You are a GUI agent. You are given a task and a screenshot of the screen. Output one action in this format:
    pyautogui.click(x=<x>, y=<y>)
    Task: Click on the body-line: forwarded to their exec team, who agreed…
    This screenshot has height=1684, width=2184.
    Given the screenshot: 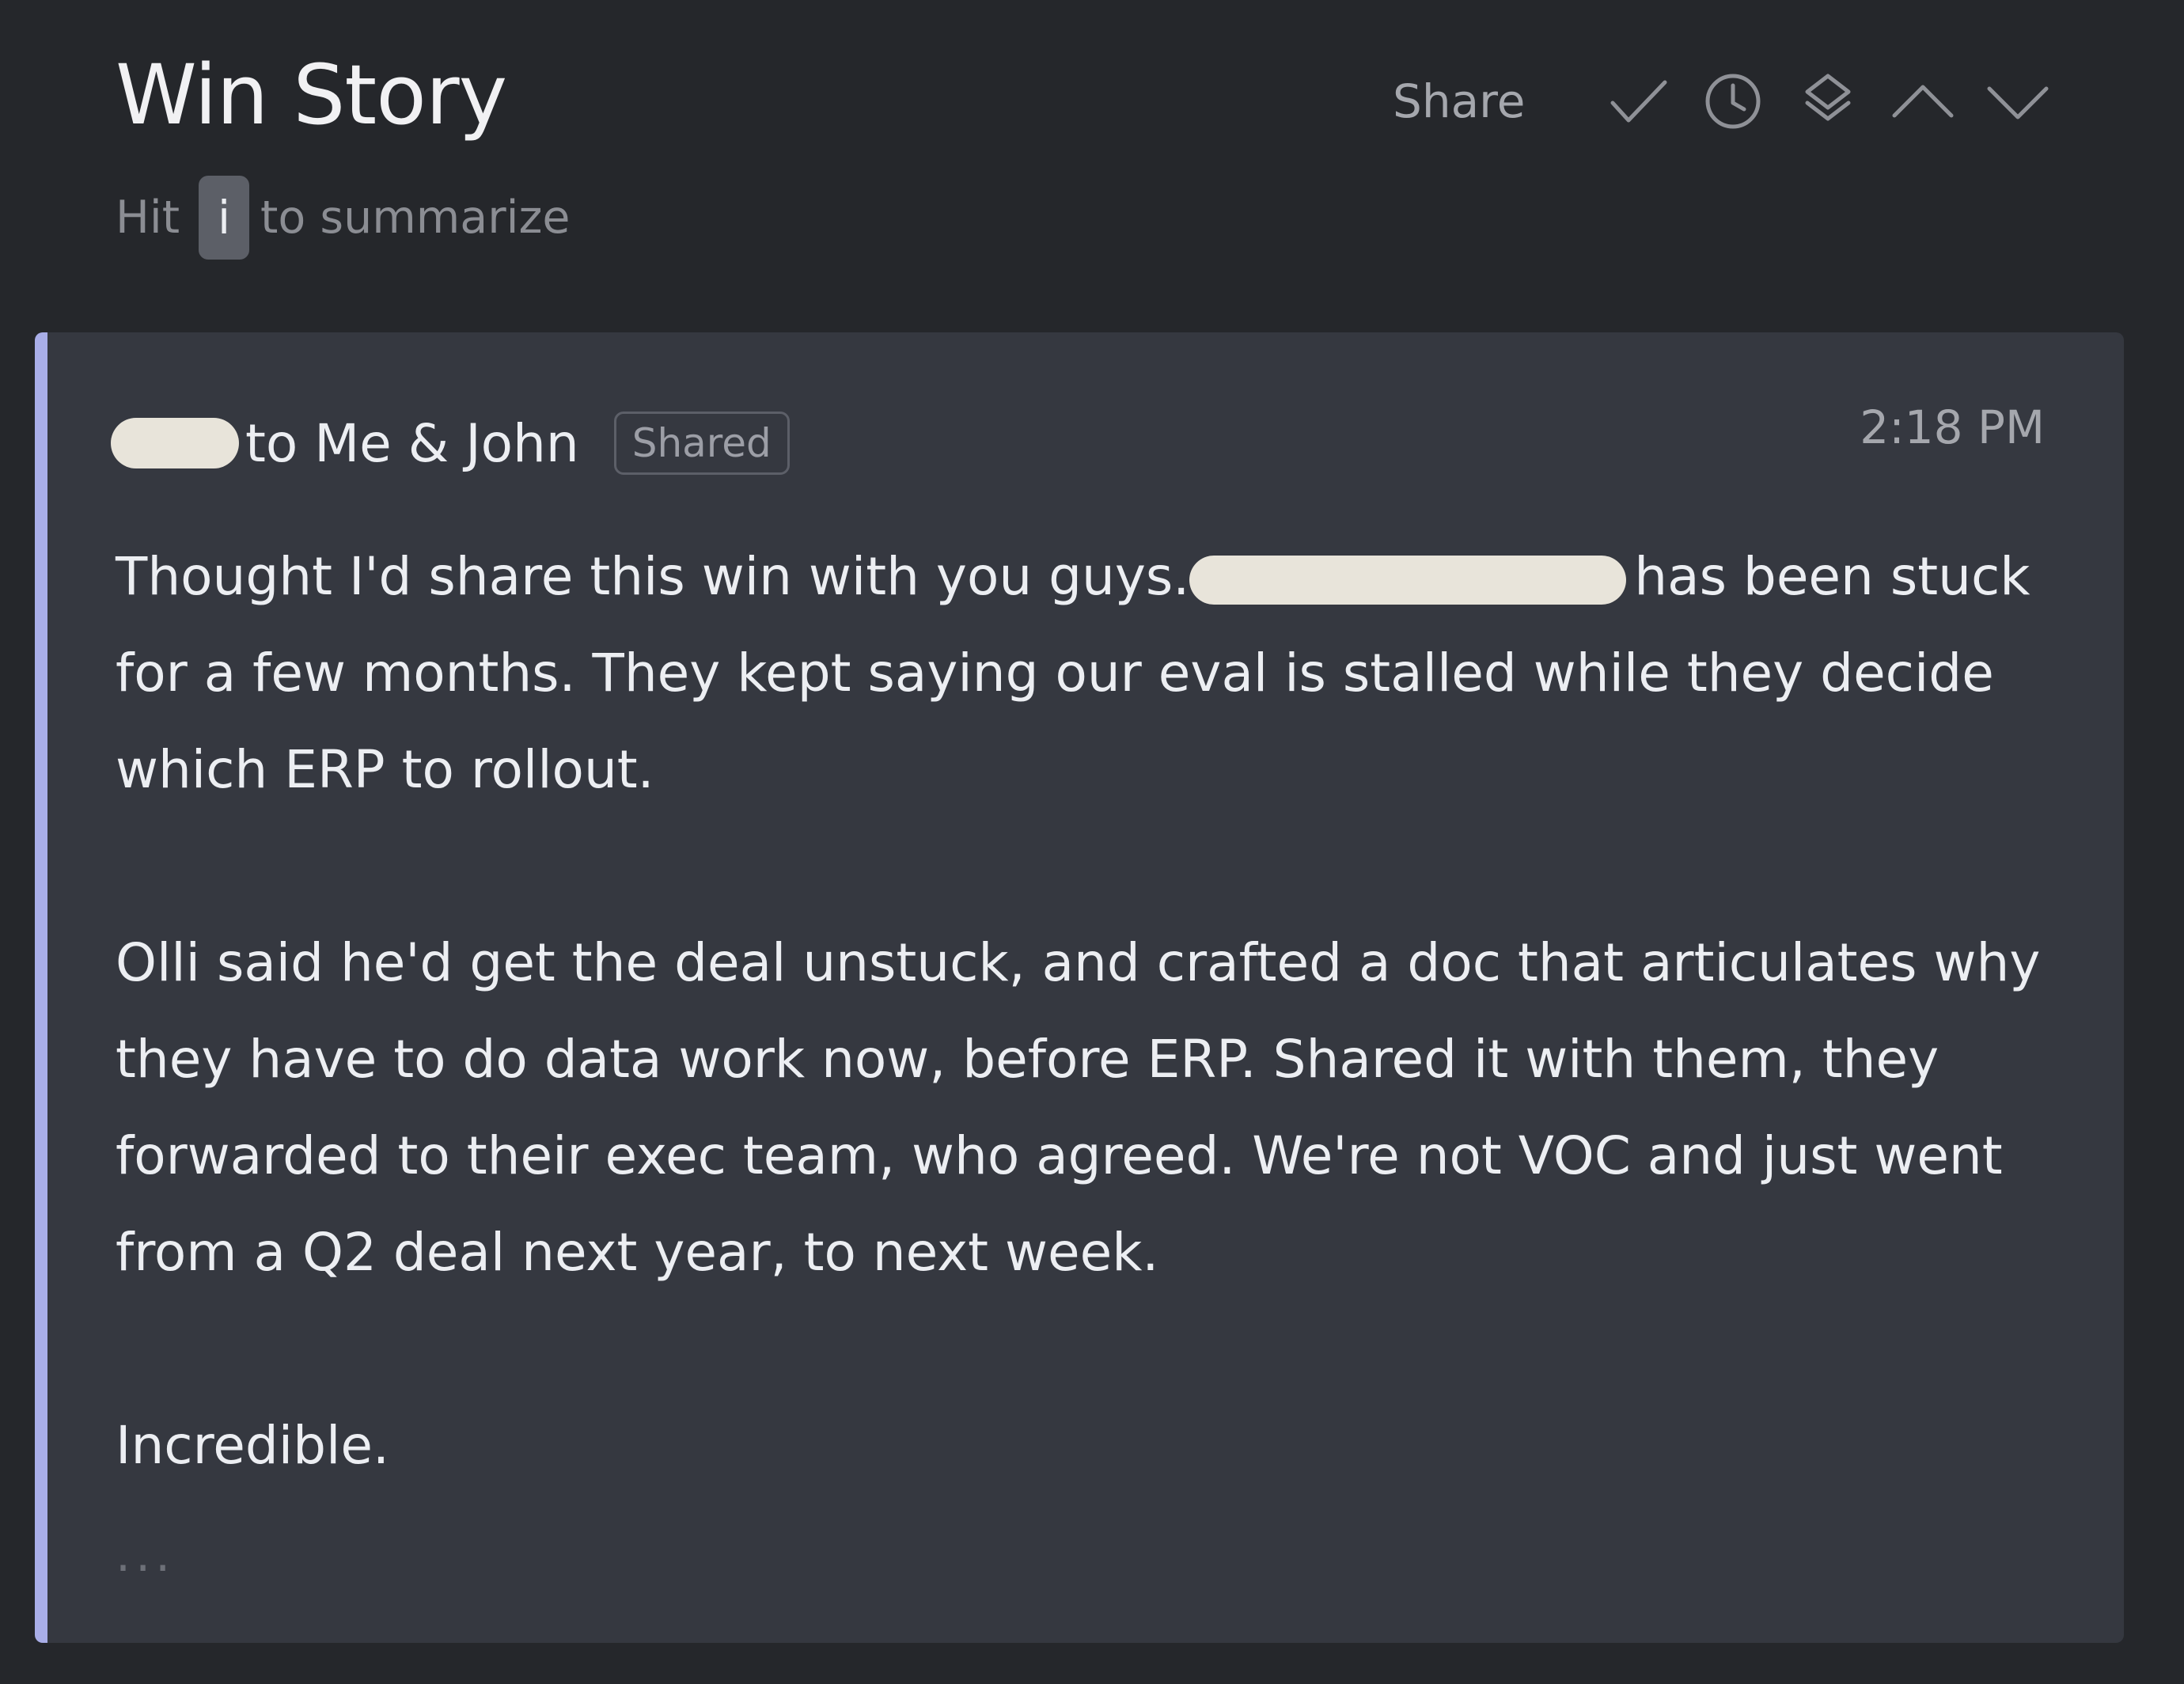 What is the action you would take?
    pyautogui.click(x=1059, y=1155)
    